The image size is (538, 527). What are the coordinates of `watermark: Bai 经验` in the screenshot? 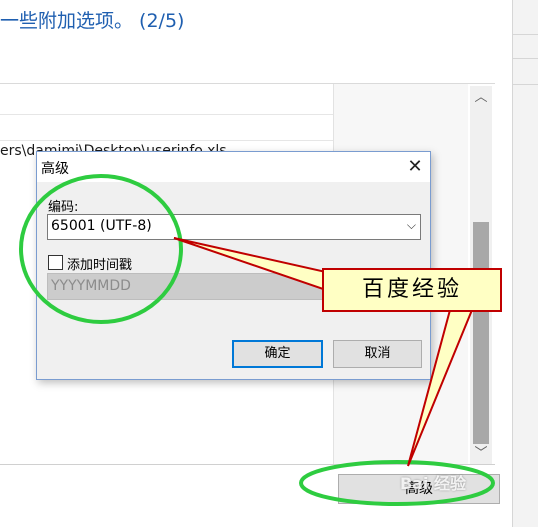 It's located at (433, 483).